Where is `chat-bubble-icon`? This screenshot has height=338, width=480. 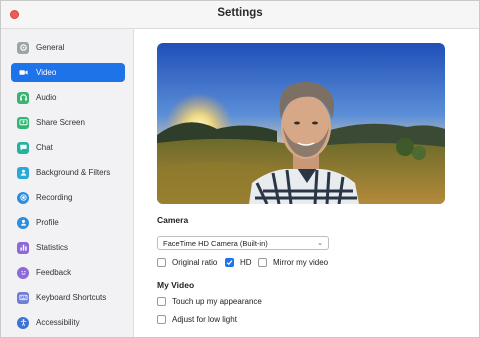 chat-bubble-icon is located at coordinates (23, 147).